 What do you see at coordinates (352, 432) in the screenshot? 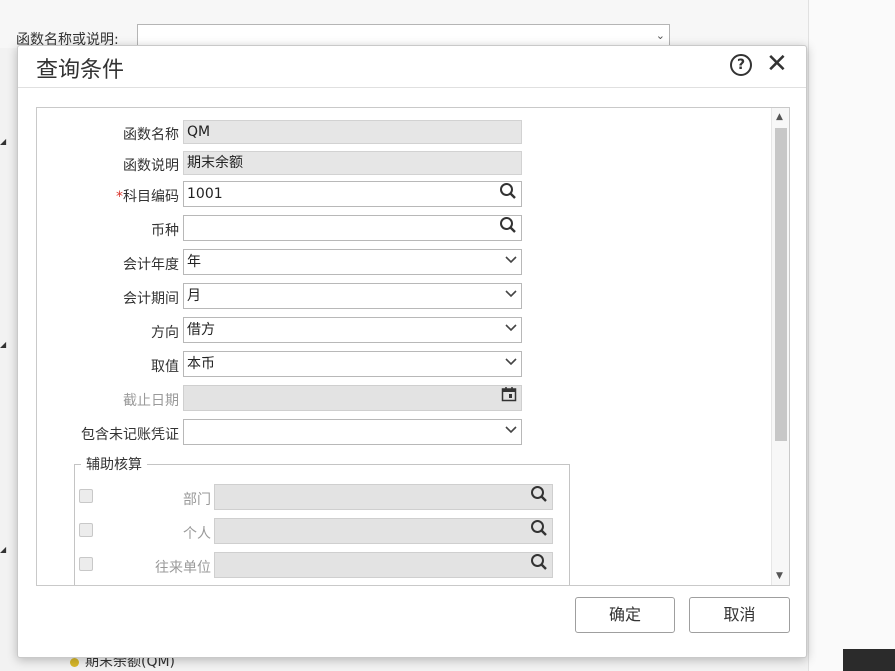
I see `include-unposted-select` at bounding box center [352, 432].